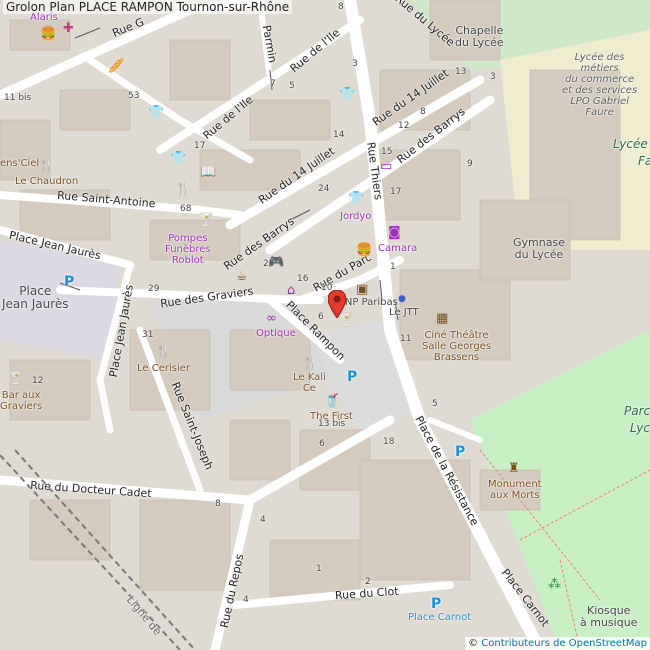  What do you see at coordinates (303, 279) in the screenshot?
I see `house-number: 16` at bounding box center [303, 279].